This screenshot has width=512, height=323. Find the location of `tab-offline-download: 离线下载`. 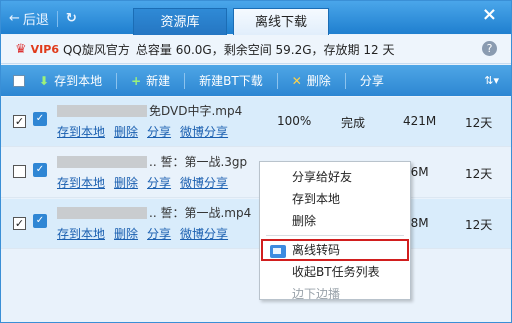

tab-offline-download: 离线下载 is located at coordinates (281, 21).